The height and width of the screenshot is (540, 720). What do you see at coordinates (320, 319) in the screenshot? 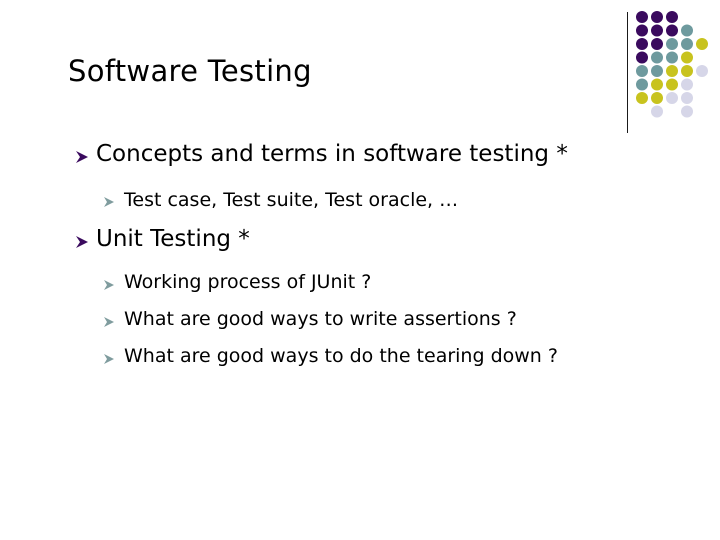
I see `bullet-item-assertions: What are good ways to write assertions ?` at bounding box center [320, 319].